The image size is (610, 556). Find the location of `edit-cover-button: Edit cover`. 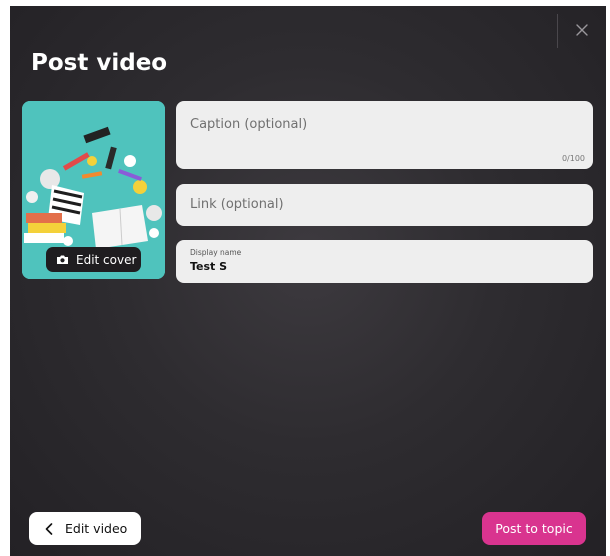

edit-cover-button: Edit cover is located at coordinates (93, 259).